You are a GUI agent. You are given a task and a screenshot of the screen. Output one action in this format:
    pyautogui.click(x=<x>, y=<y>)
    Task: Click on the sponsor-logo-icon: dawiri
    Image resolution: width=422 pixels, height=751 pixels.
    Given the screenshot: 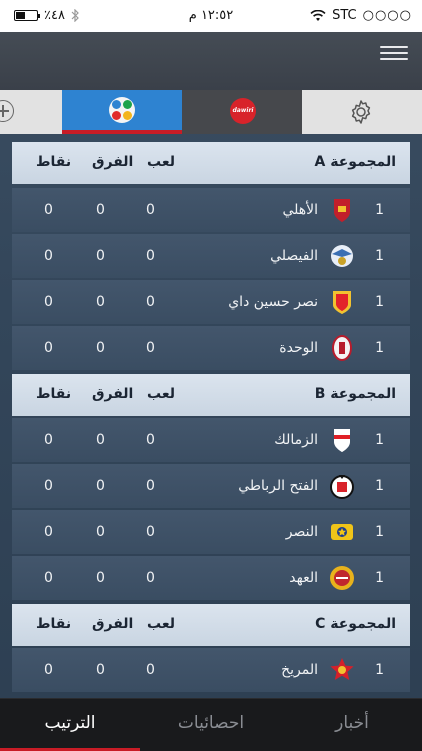 What is the action you would take?
    pyautogui.click(x=243, y=111)
    